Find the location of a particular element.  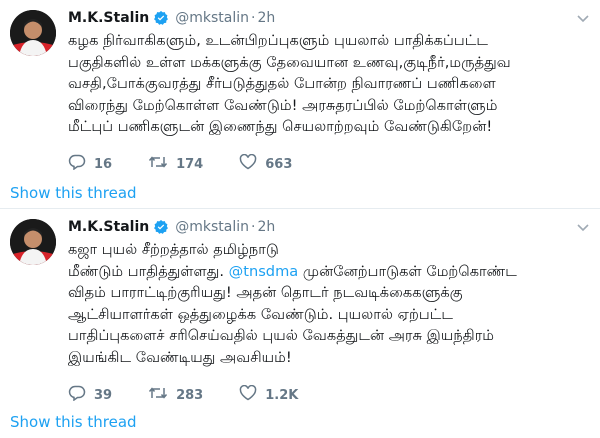

like-button: 663 is located at coordinates (266, 163).